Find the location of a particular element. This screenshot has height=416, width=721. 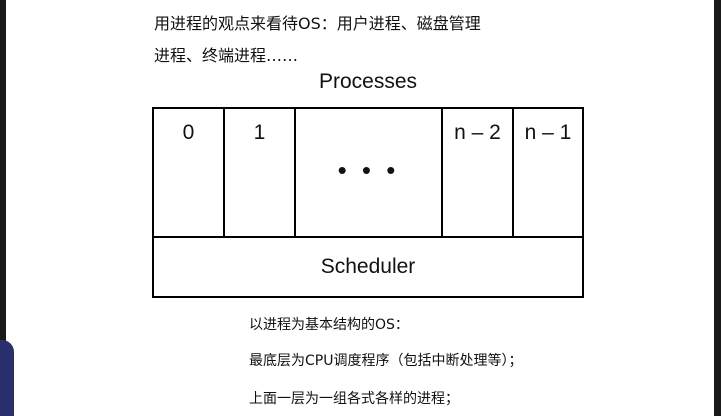

diagram-title: Processes is located at coordinates (368, 81).